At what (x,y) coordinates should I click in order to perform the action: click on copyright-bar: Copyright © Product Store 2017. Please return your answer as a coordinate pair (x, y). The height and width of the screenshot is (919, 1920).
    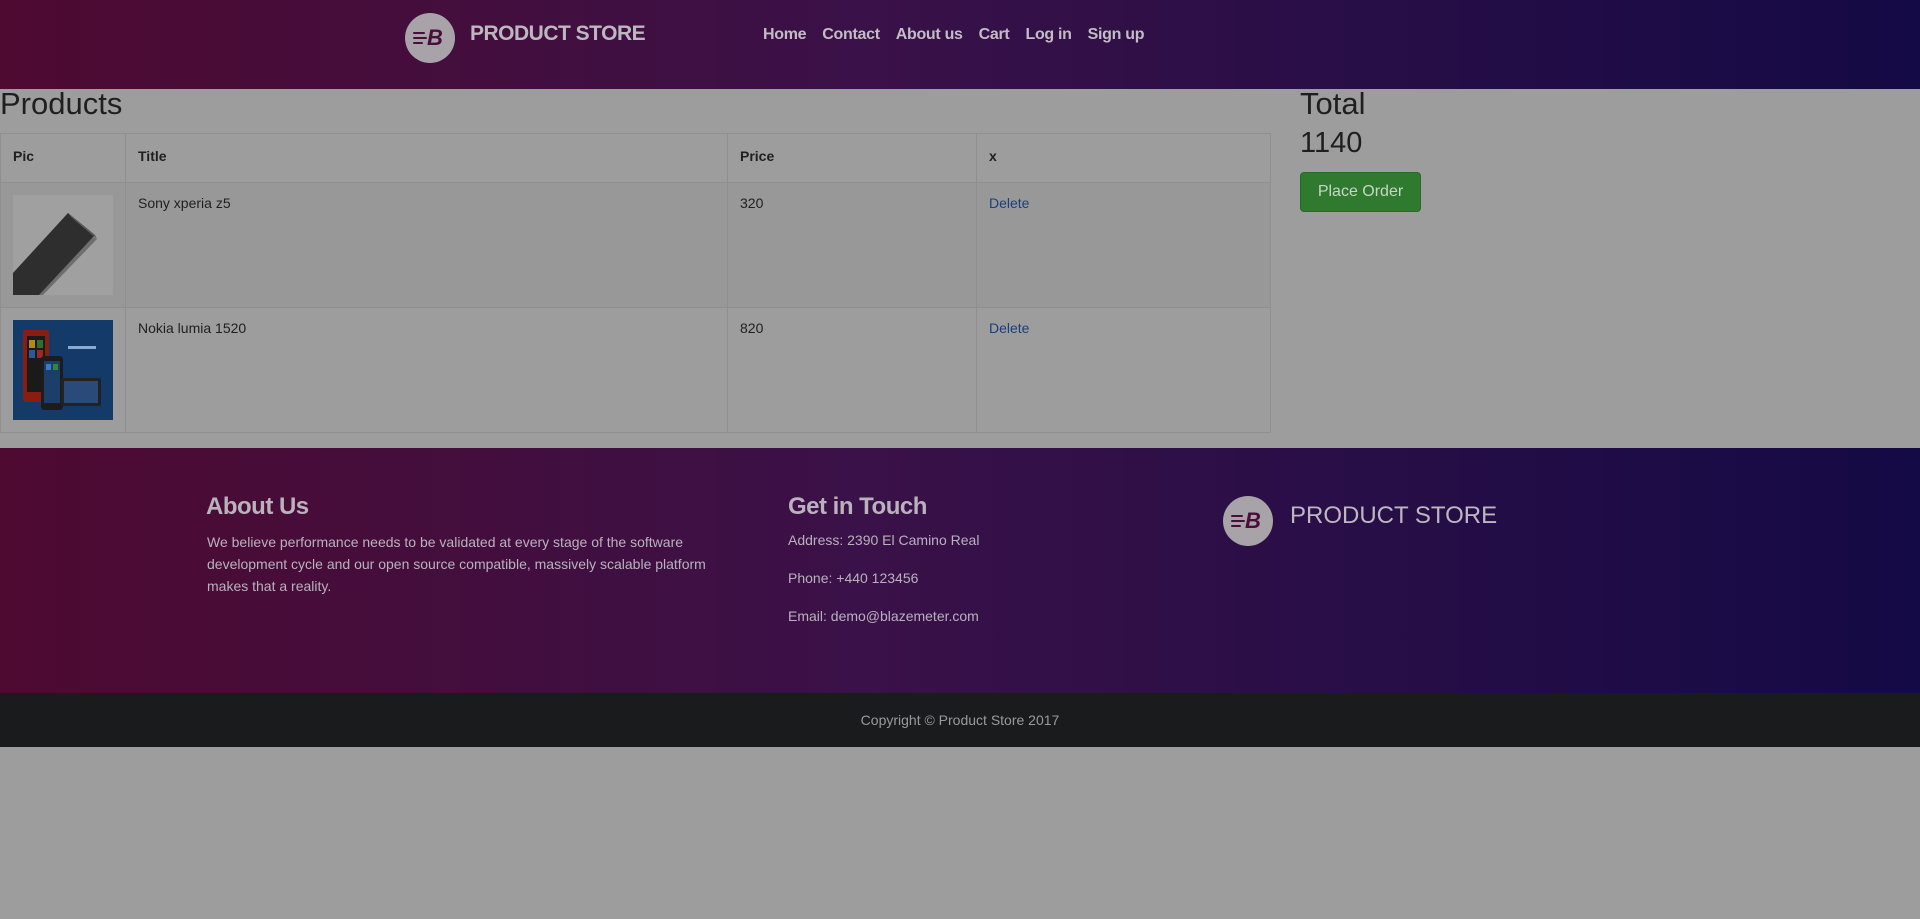
    Looking at the image, I should click on (960, 720).